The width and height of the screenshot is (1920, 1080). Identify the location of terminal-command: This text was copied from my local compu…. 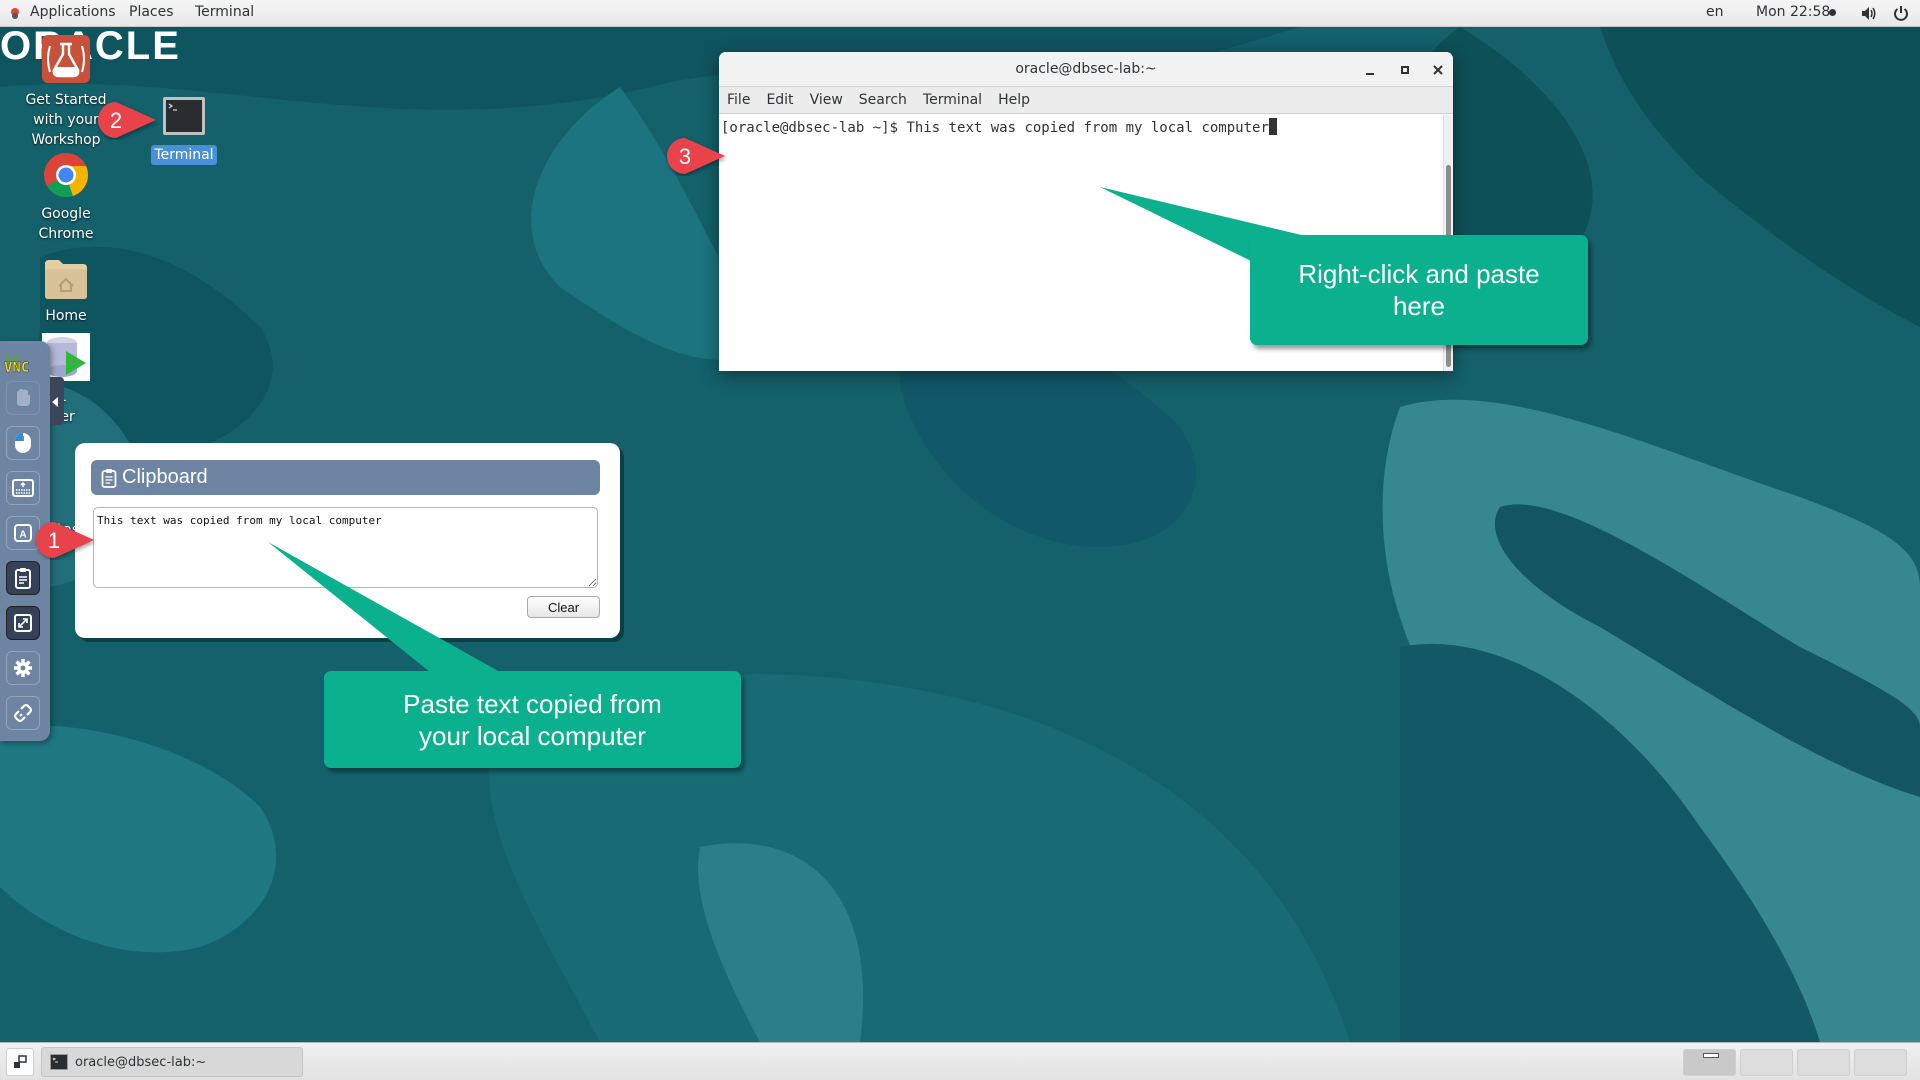
(1087, 128).